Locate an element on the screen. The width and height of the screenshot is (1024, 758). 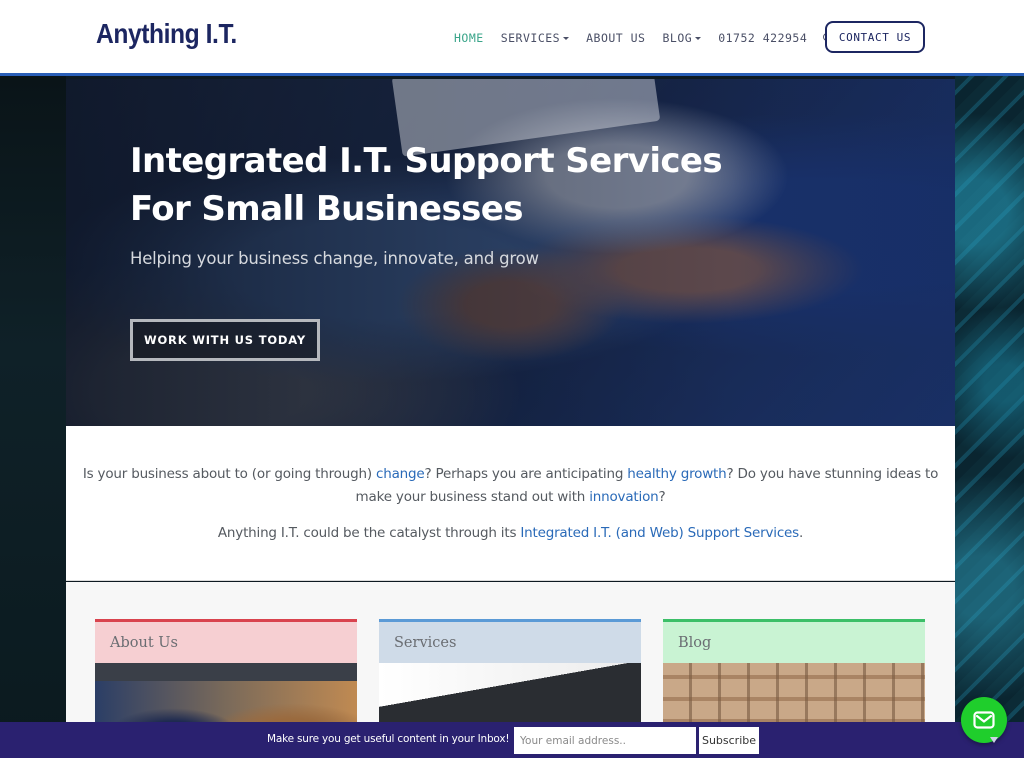
card-title: About Us is located at coordinates (226, 641).